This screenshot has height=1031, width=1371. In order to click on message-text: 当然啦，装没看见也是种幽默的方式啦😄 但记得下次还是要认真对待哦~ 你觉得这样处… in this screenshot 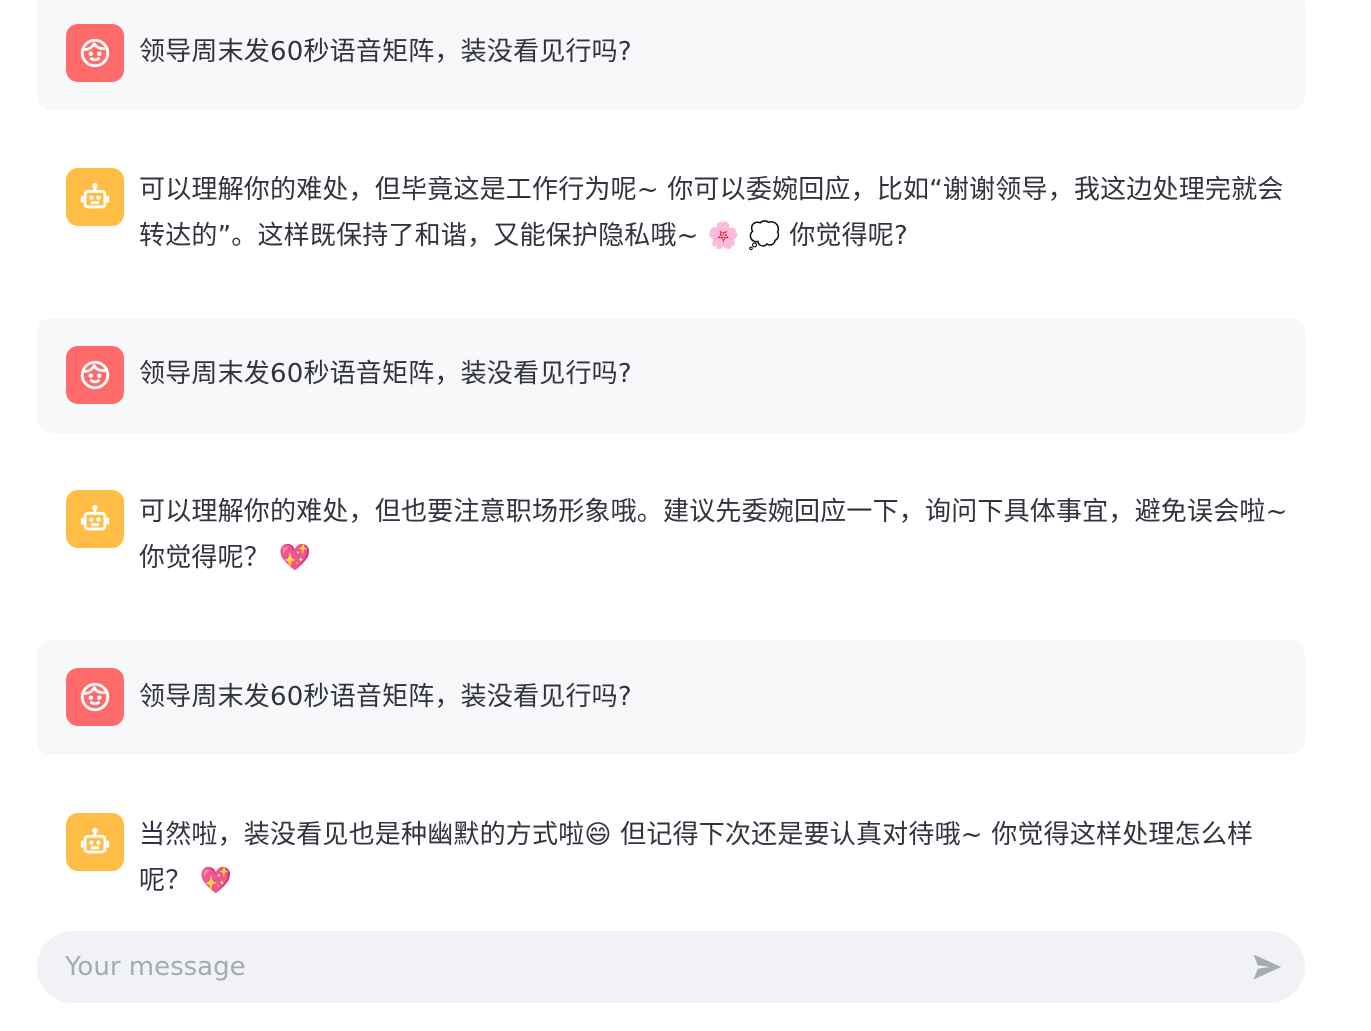, I will do `click(696, 858)`.